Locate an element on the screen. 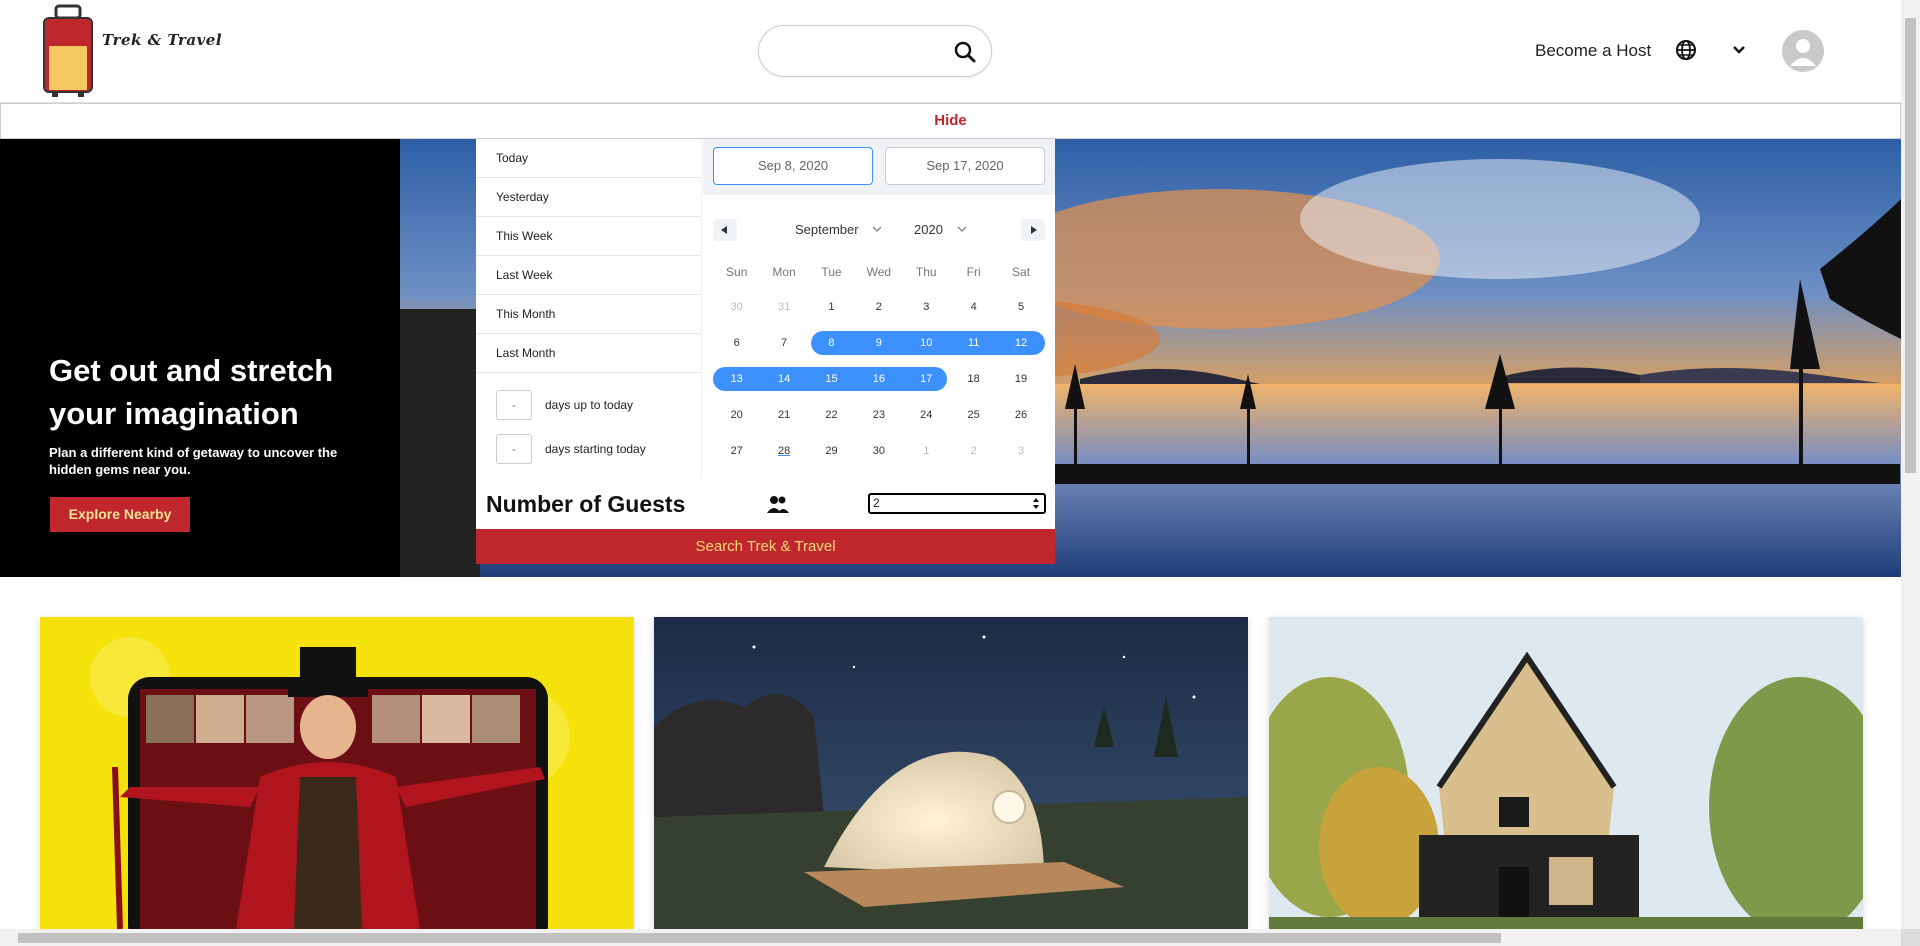  weekday-label: Sun is located at coordinates (737, 272).